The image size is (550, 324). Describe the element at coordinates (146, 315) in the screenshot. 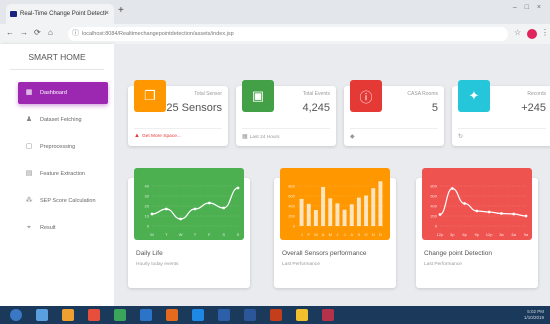

I see `chrome-icon` at that location.